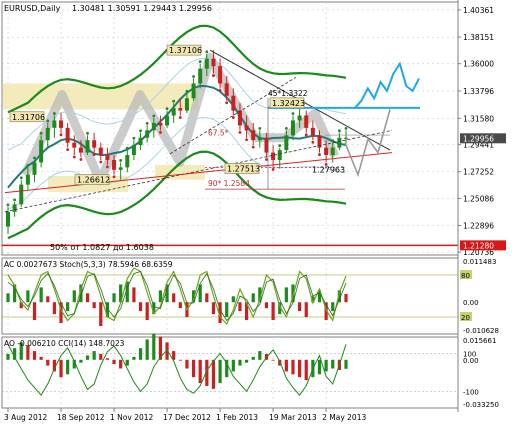 The height and width of the screenshot is (429, 520). I want to click on chart-ohlc: 1.30481 1.30591 1.29443 1.29956, so click(142, 8).